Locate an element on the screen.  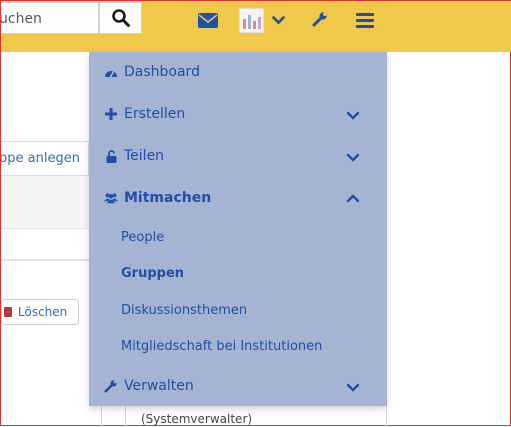
admin-tools-button is located at coordinates (320, 19).